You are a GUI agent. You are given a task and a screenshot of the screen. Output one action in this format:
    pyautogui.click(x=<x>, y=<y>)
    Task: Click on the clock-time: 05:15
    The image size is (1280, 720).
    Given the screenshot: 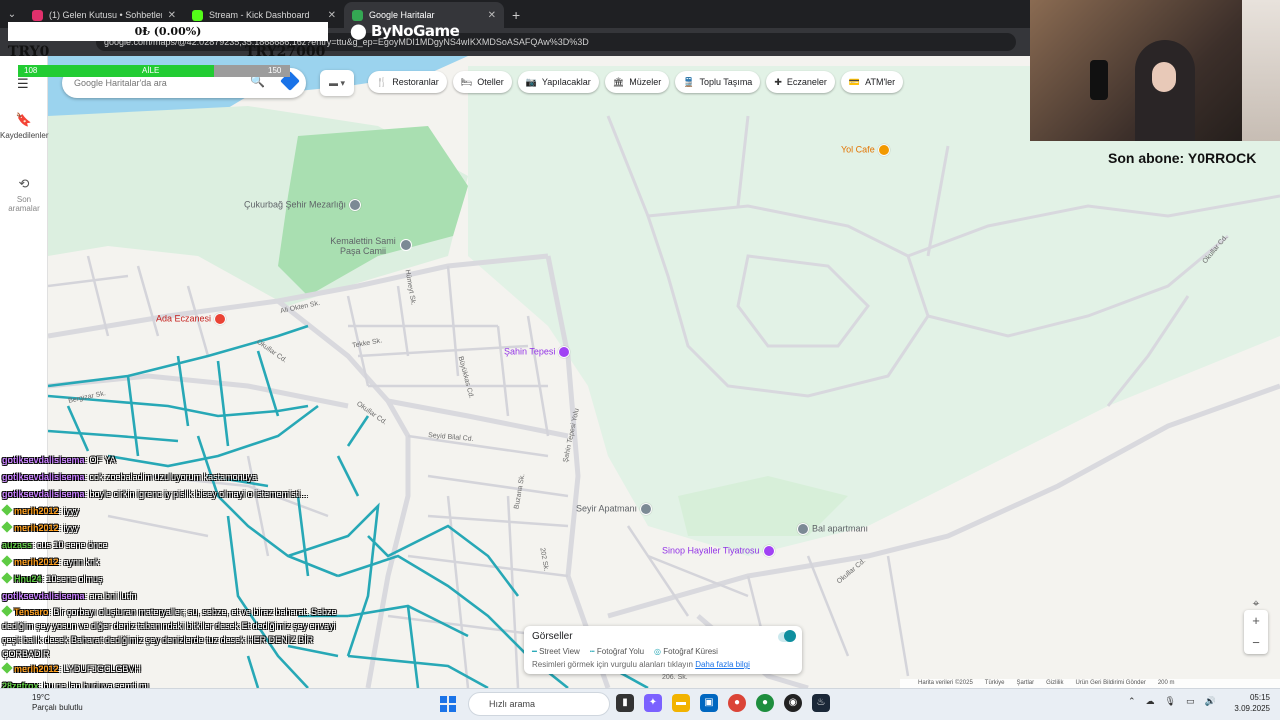 What is the action you would take?
    pyautogui.click(x=1259, y=697)
    